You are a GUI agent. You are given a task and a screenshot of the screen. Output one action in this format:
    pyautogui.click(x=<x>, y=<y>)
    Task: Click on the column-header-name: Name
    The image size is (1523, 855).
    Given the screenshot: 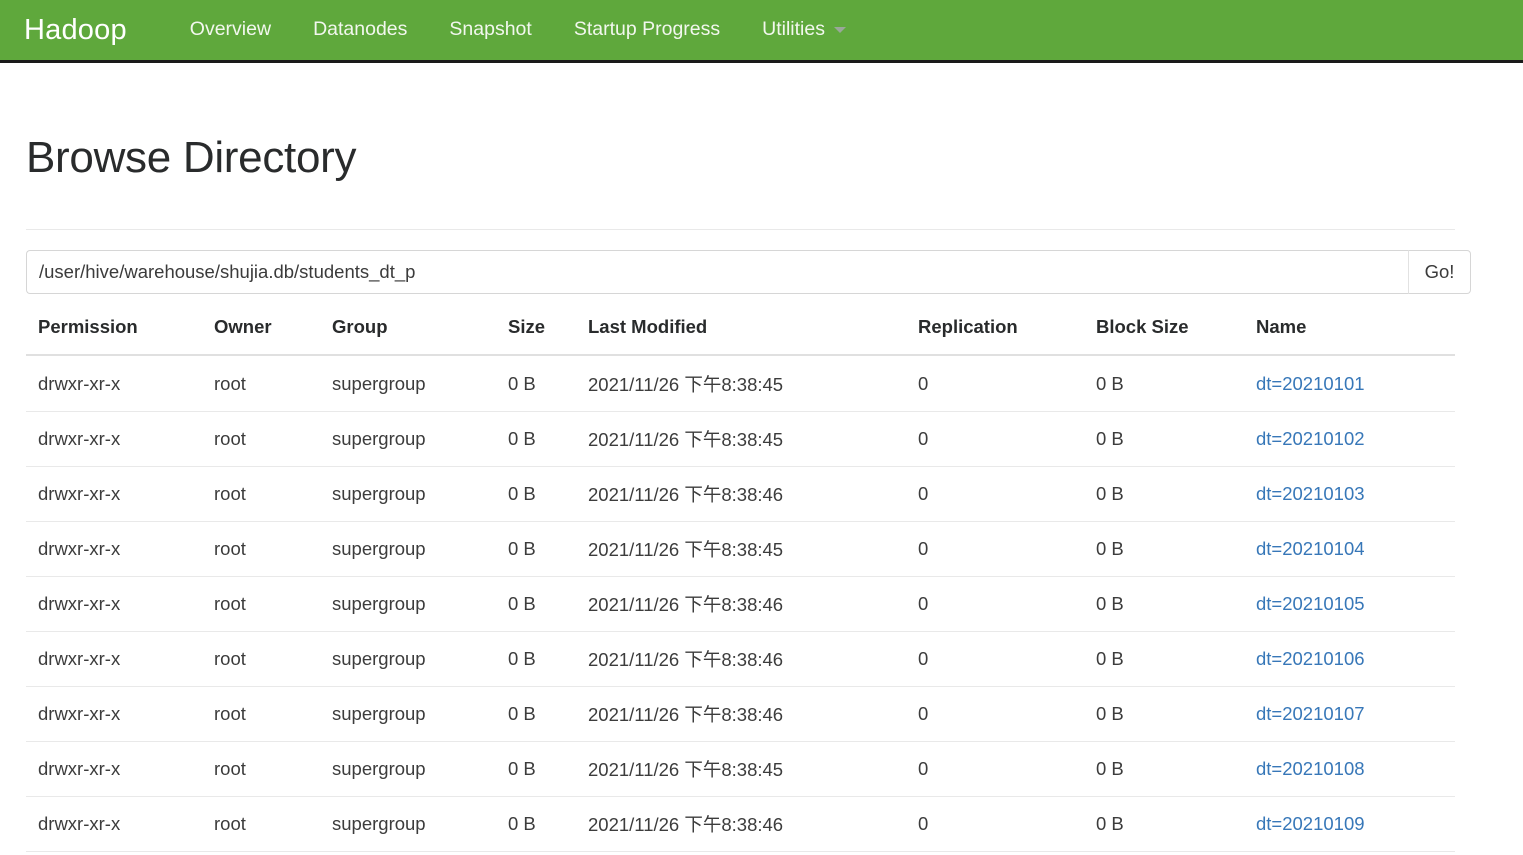 What is the action you would take?
    pyautogui.click(x=1349, y=336)
    